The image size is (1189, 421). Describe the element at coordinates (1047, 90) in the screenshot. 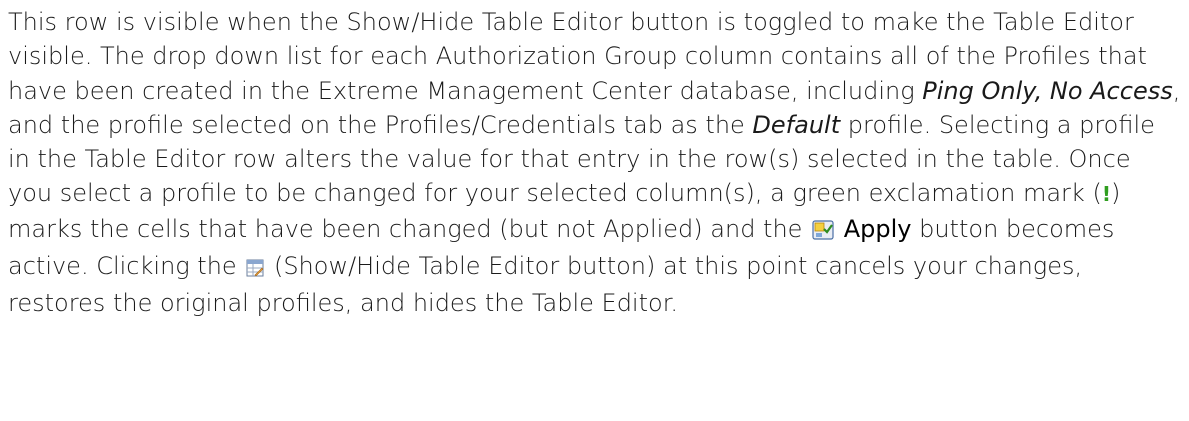

I see `ping-only-no-access-text: Ping Only, No Access` at that location.